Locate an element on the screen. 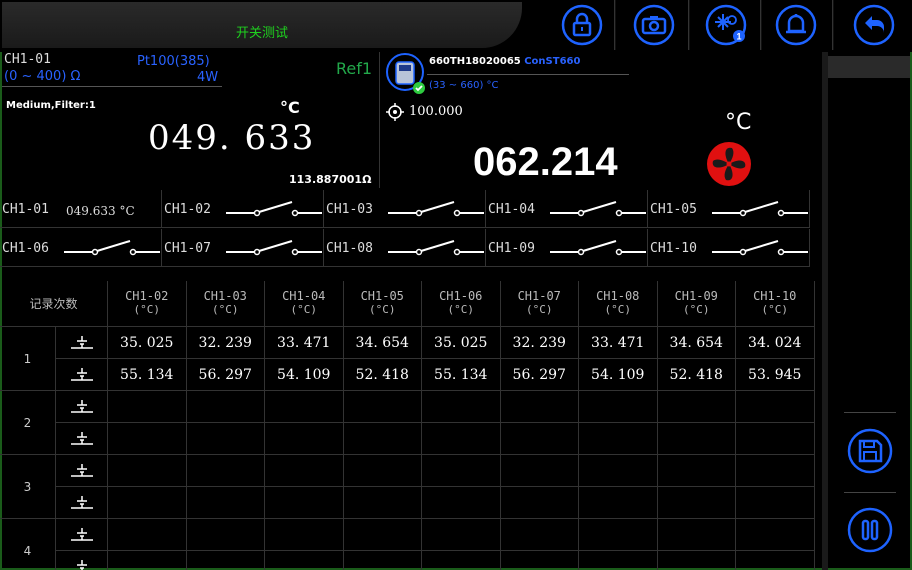 Image resolution: width=912 pixels, height=570 pixels. bell-icon is located at coordinates (796, 25).